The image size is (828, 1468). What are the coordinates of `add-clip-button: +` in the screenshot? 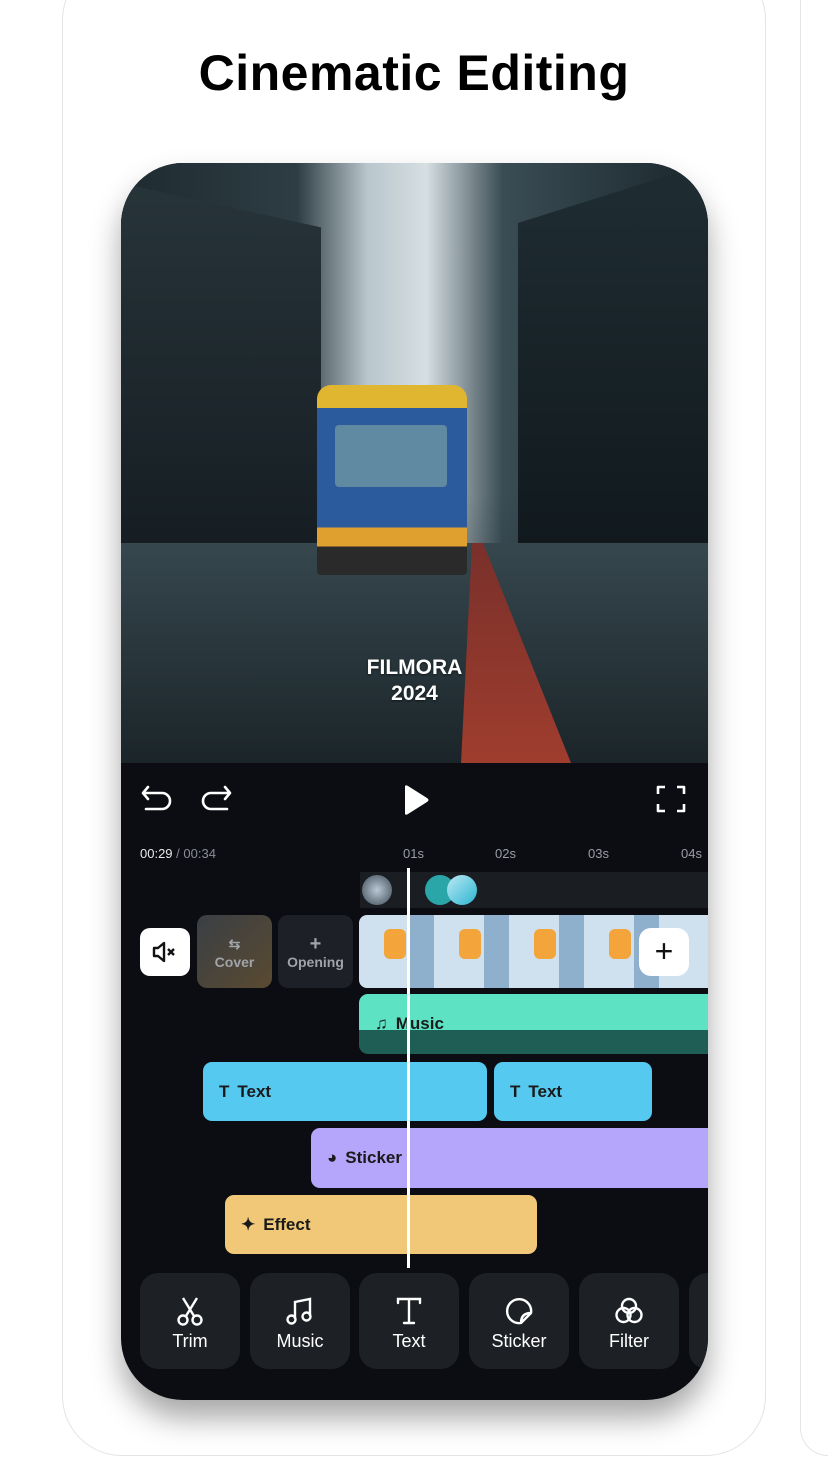 It's located at (664, 952).